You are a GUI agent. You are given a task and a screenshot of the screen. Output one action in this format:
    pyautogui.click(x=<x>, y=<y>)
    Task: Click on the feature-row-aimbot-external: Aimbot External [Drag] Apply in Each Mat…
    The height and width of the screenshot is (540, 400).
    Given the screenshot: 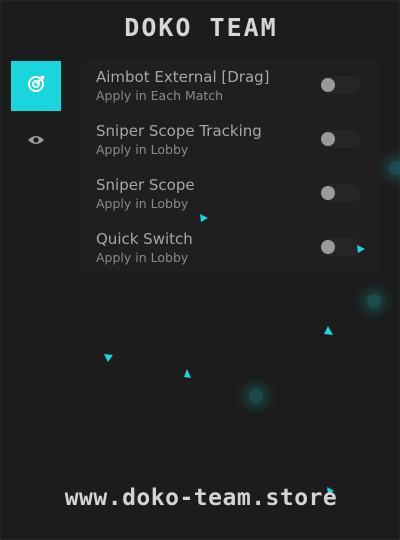 What is the action you would take?
    pyautogui.click(x=236, y=88)
    